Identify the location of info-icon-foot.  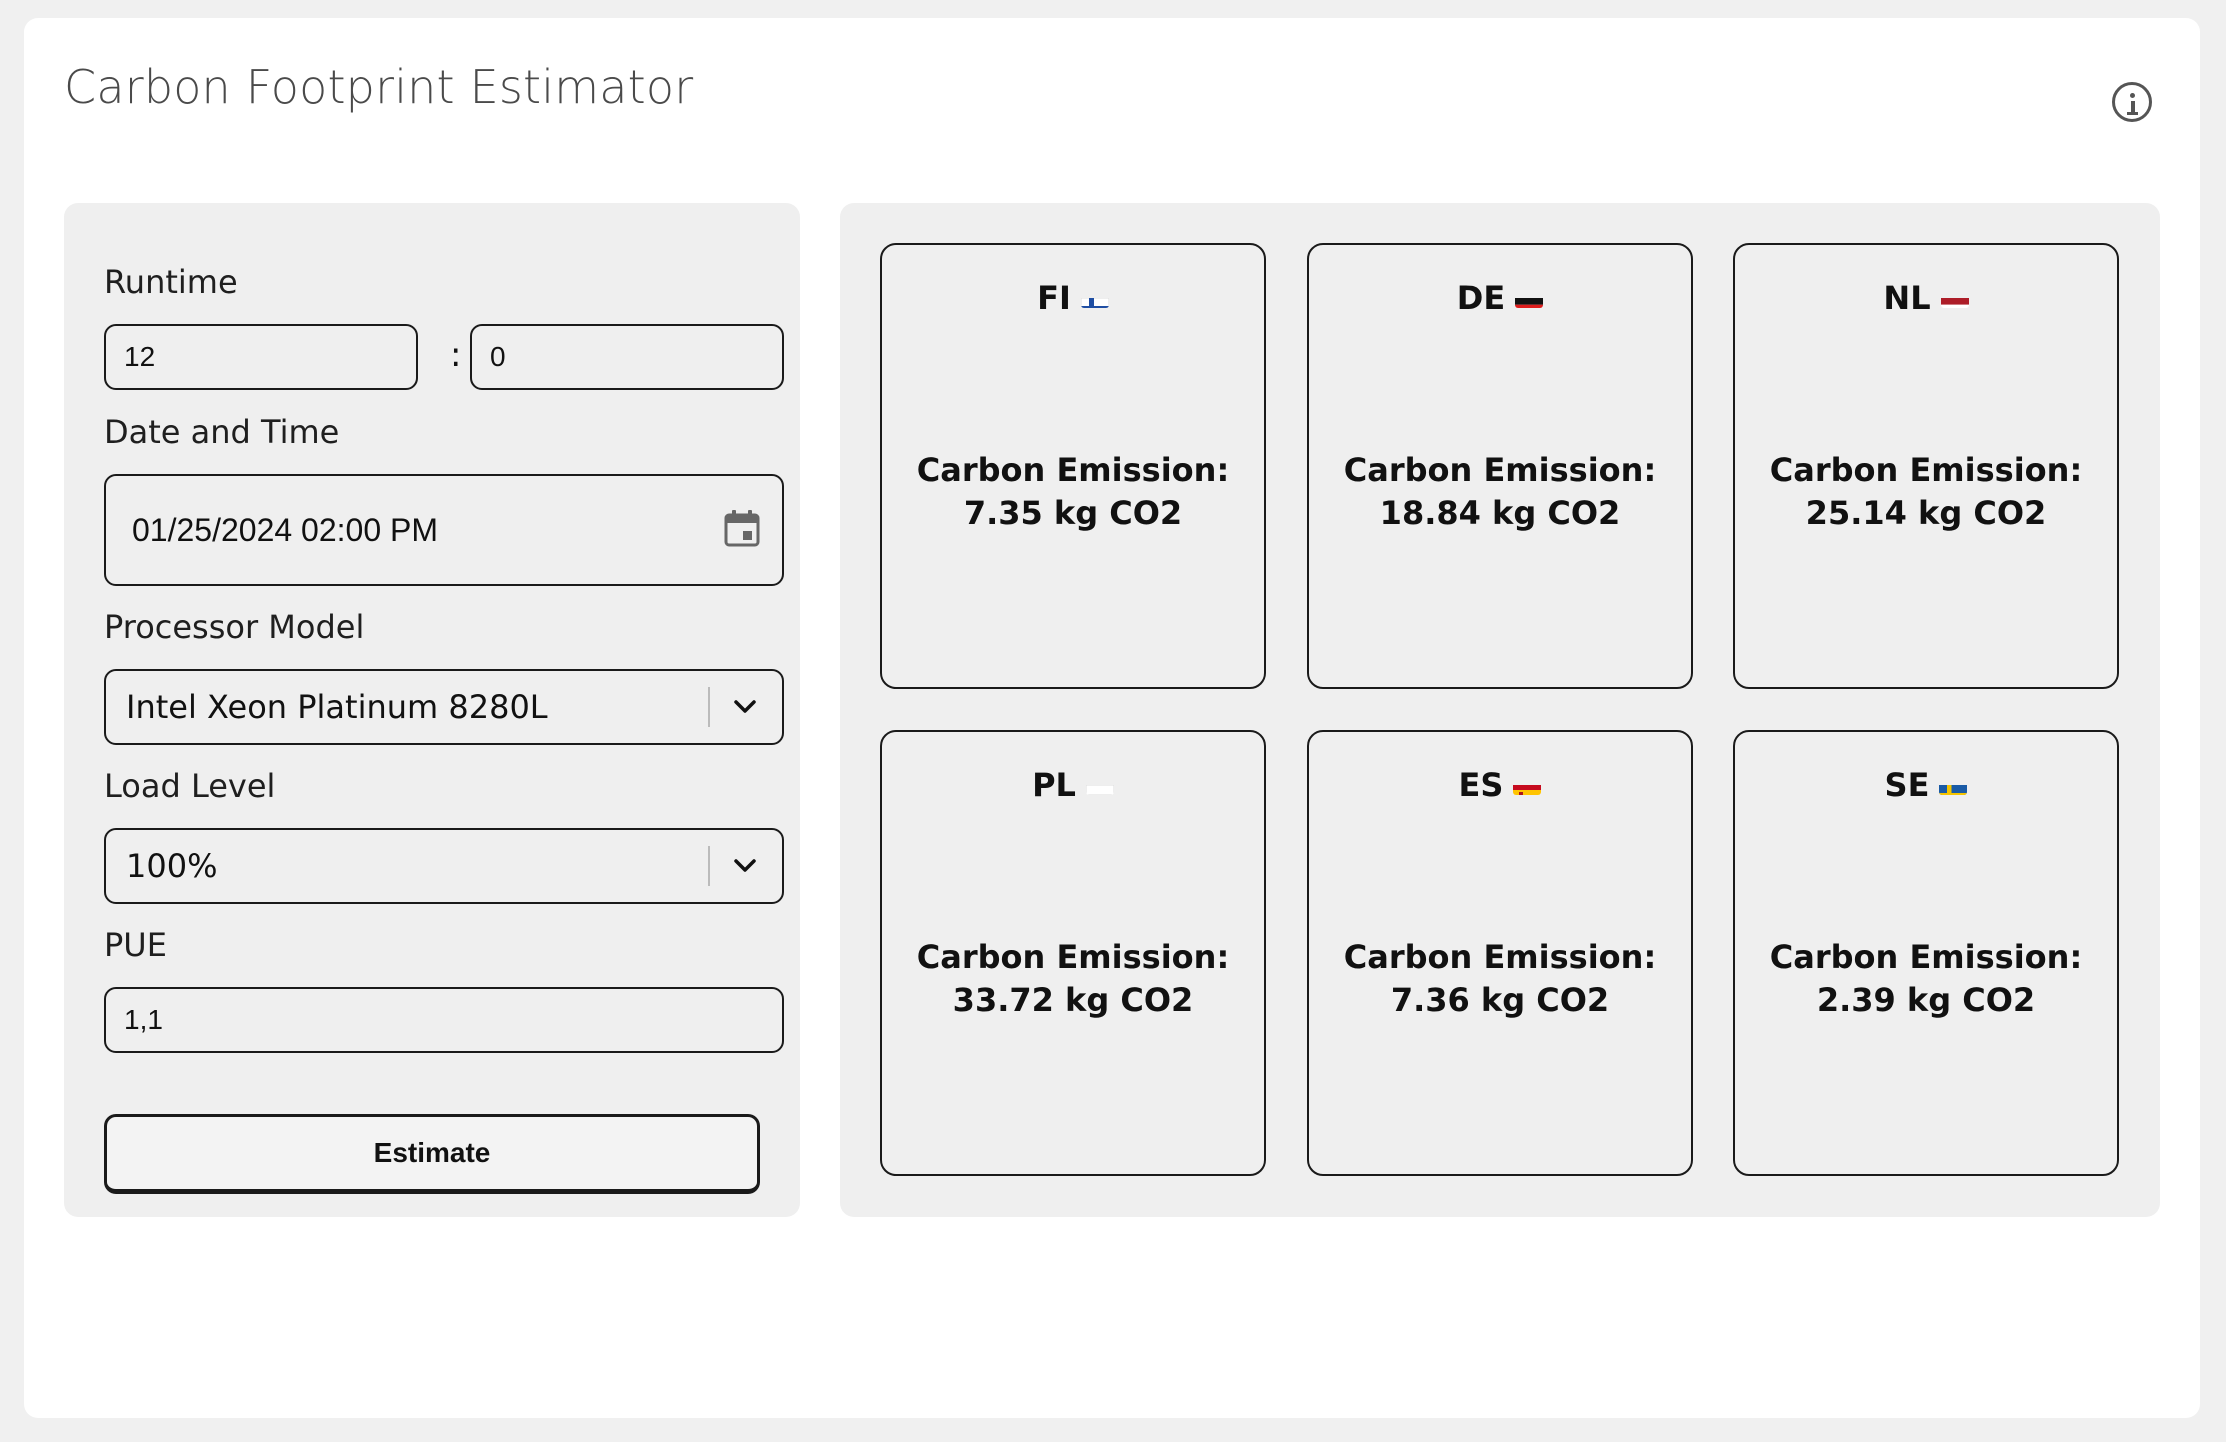
(2132, 113).